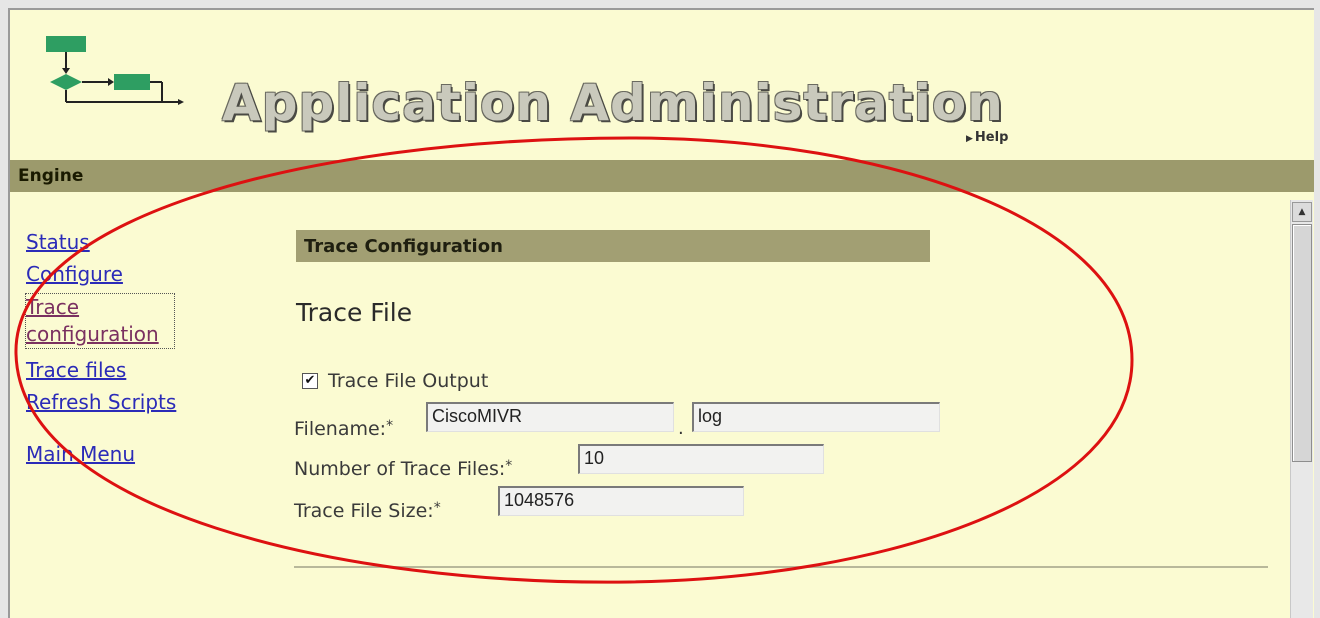 The image size is (1320, 618). What do you see at coordinates (403, 246) in the screenshot?
I see `section-title: Trace Configuration` at bounding box center [403, 246].